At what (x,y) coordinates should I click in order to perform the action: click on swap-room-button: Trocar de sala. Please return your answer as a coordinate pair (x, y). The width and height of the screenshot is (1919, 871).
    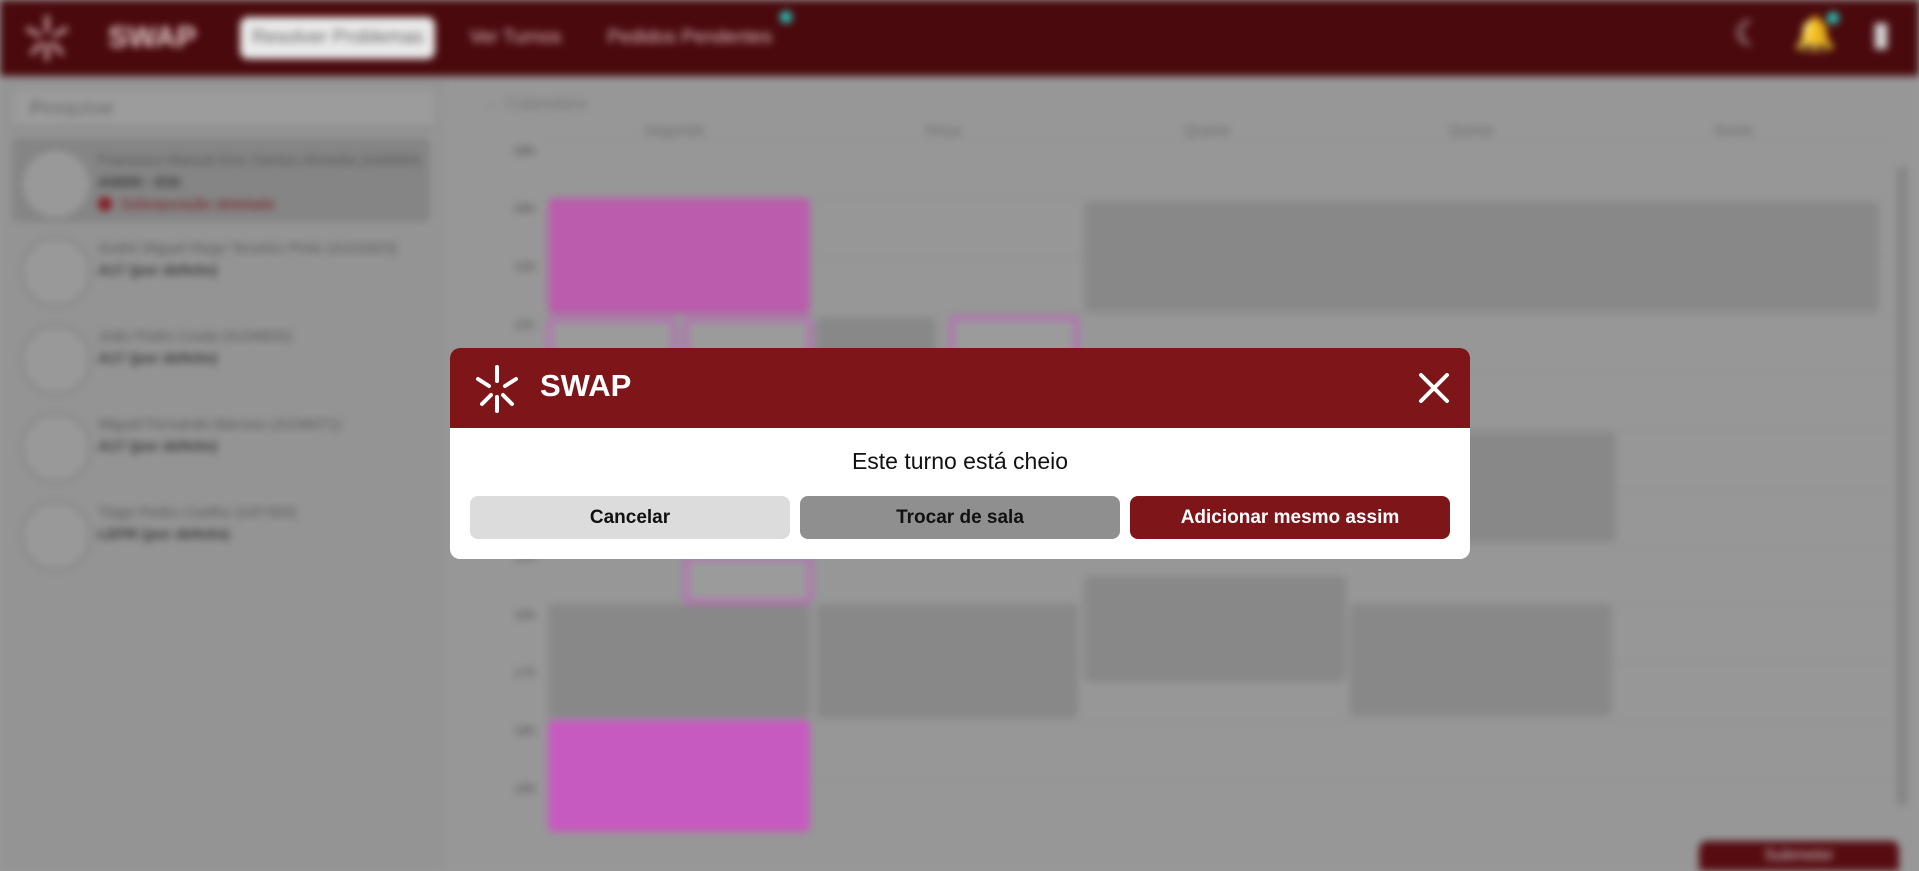
    Looking at the image, I should click on (960, 517).